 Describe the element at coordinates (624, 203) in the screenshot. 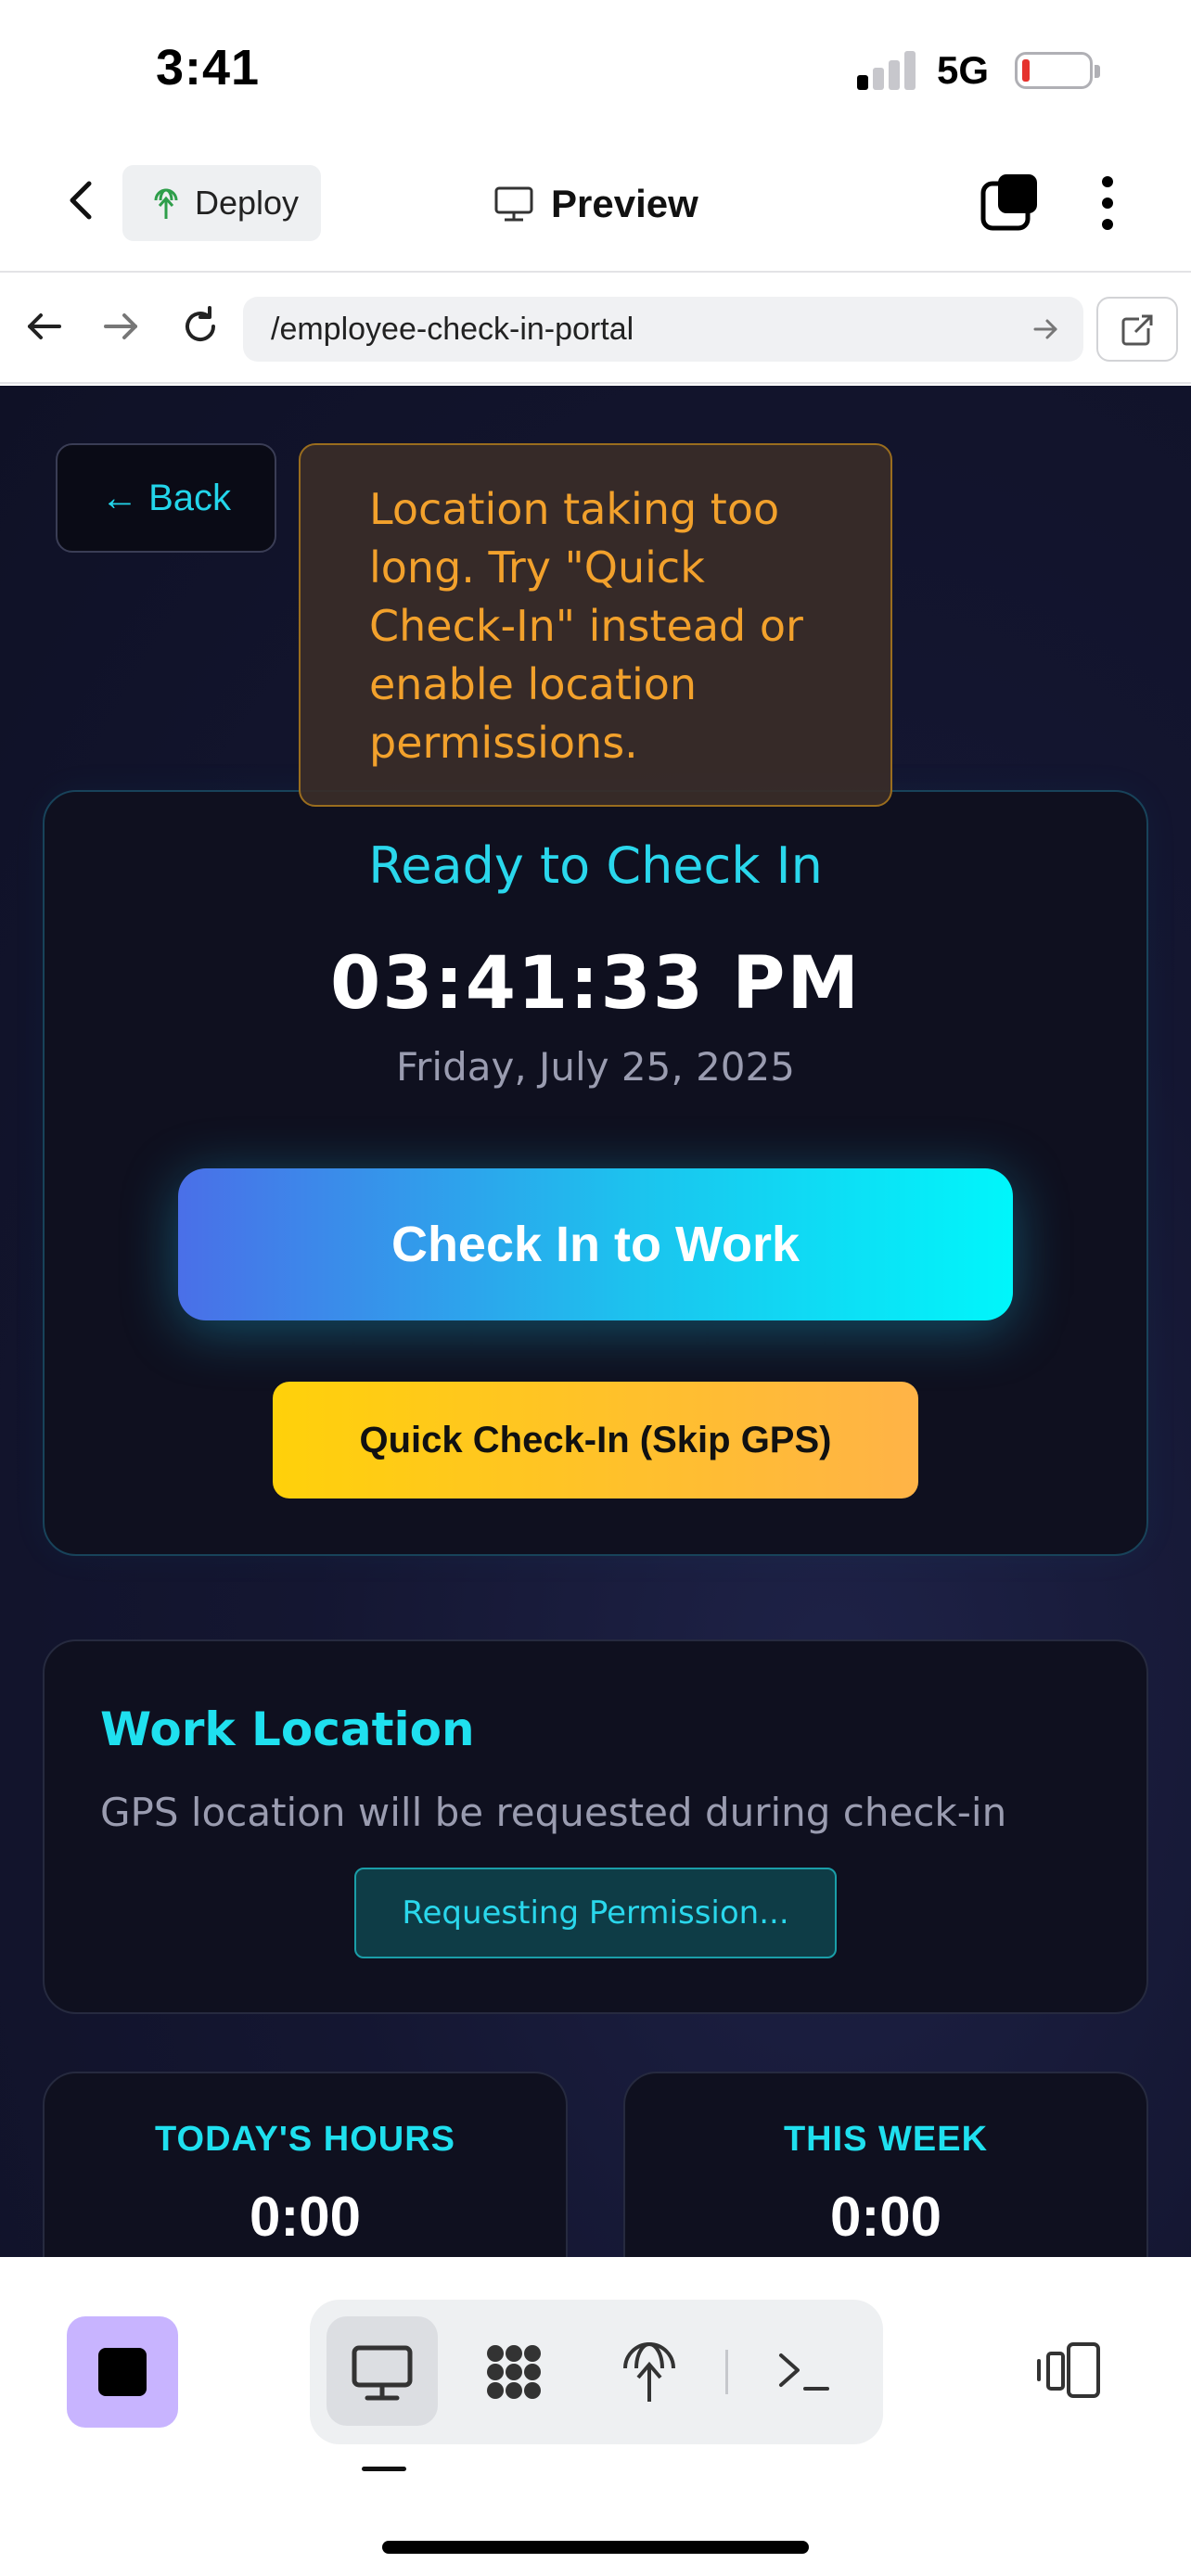

I see `preview-label: Preview` at that location.